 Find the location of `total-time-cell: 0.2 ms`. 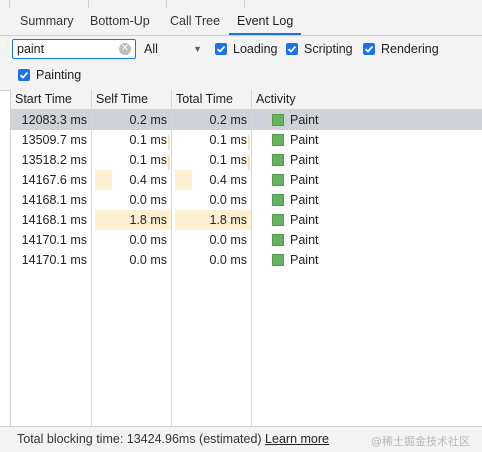

total-time-cell: 0.2 ms is located at coordinates (211, 120).